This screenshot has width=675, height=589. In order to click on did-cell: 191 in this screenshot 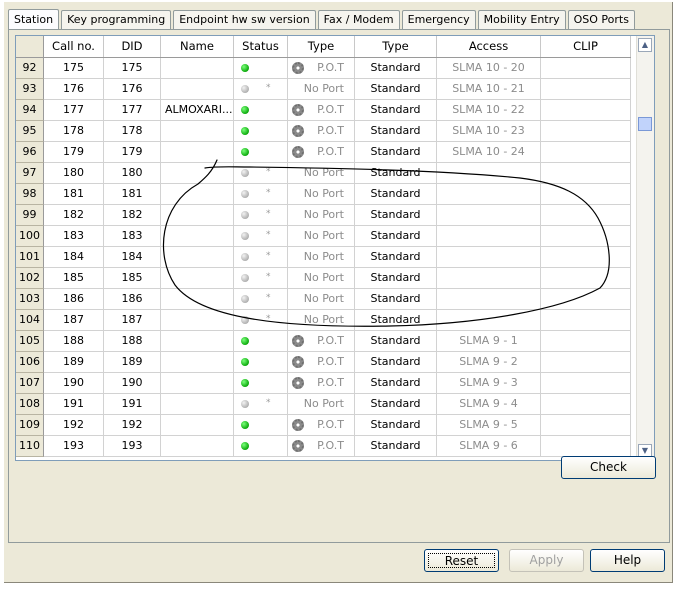, I will do `click(132, 404)`.